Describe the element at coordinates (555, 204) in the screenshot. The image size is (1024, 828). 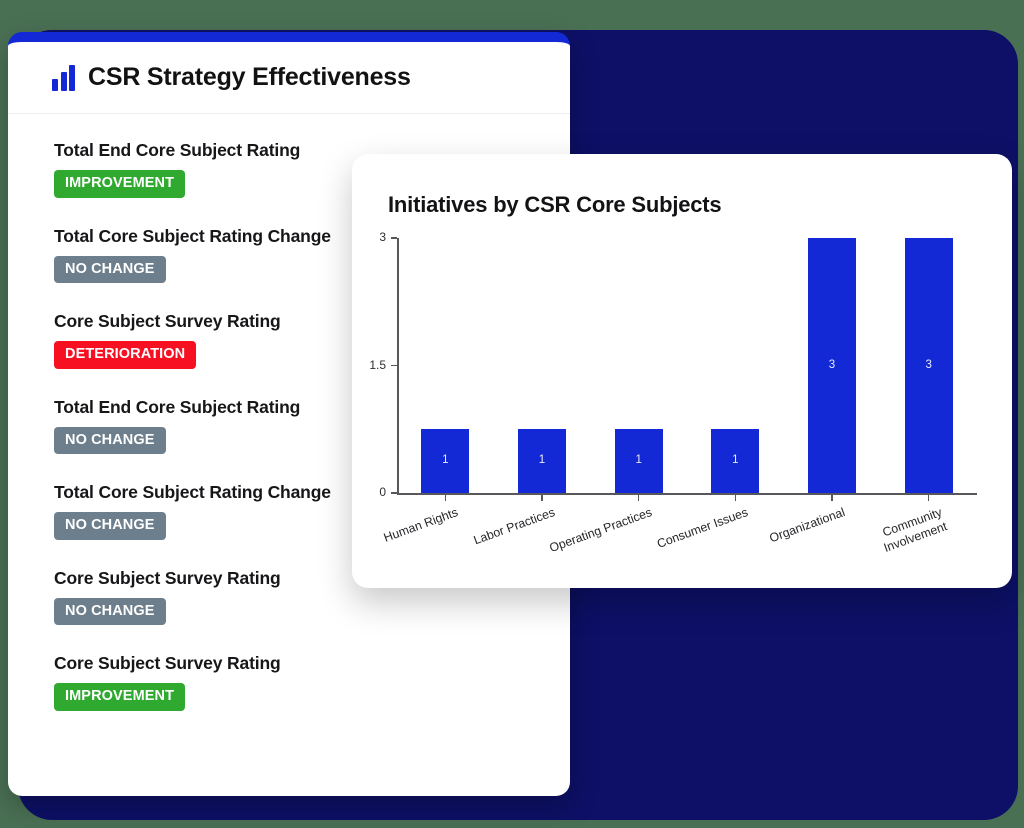
I see `chart-title: Initiatives by CSR Core Subjects` at that location.